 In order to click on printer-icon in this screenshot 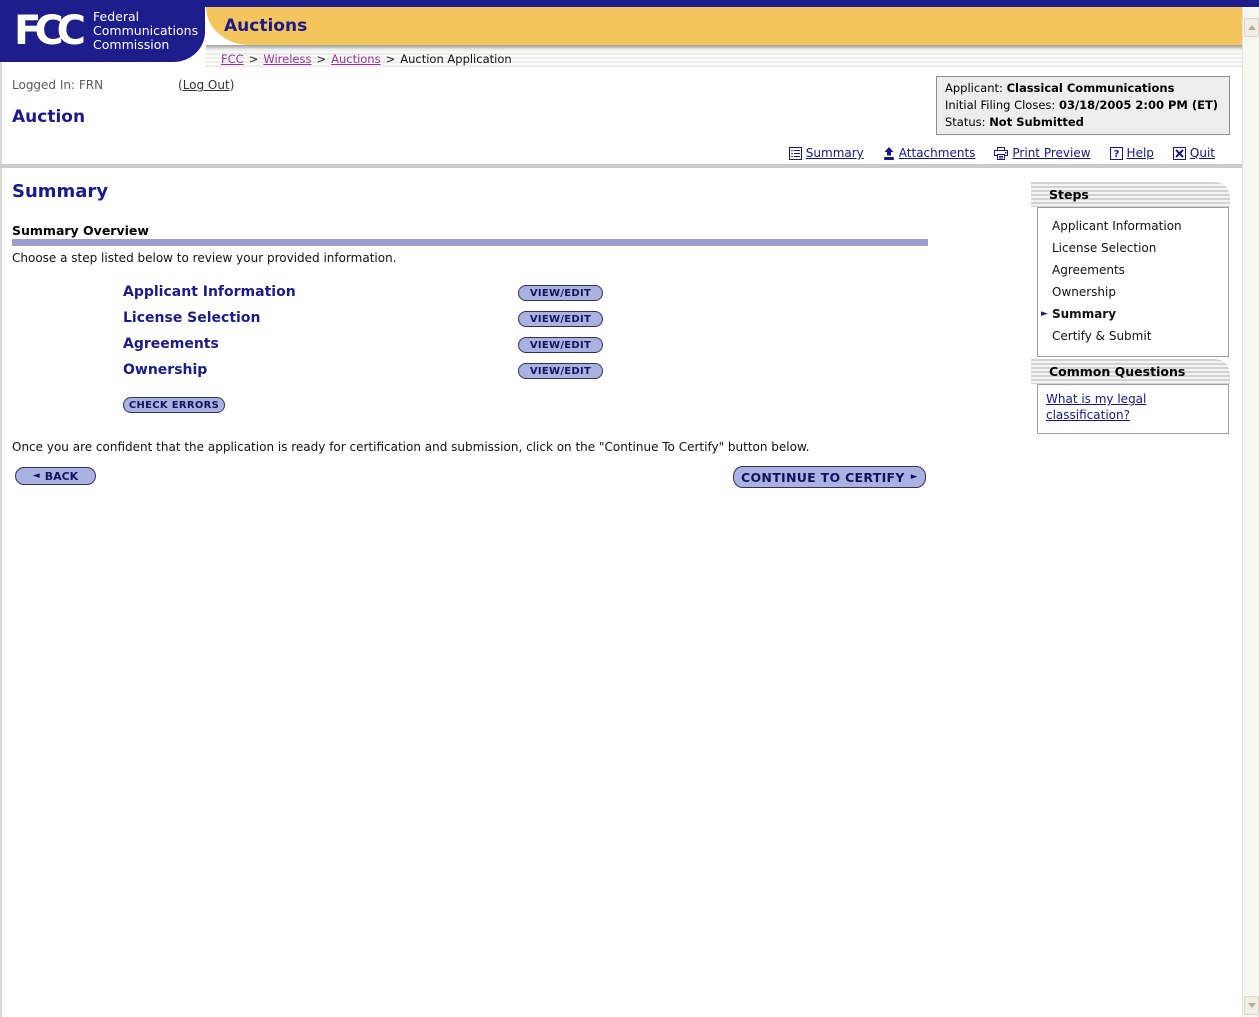, I will do `click(1001, 153)`.